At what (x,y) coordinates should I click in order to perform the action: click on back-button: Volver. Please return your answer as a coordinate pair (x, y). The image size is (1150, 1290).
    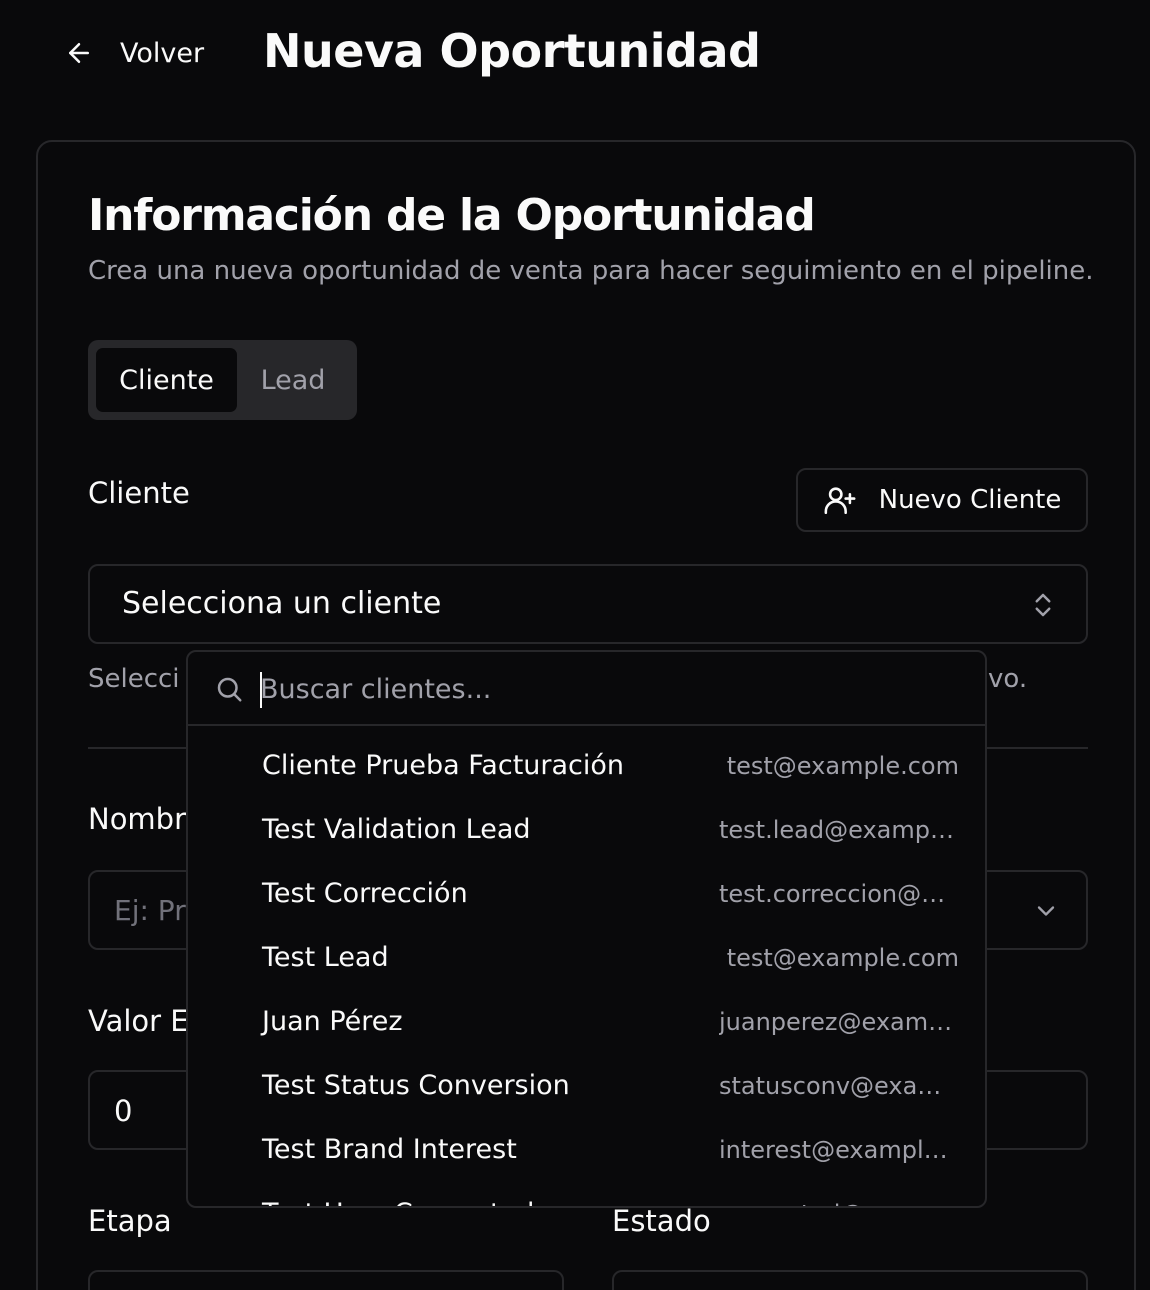
    Looking at the image, I should click on (134, 53).